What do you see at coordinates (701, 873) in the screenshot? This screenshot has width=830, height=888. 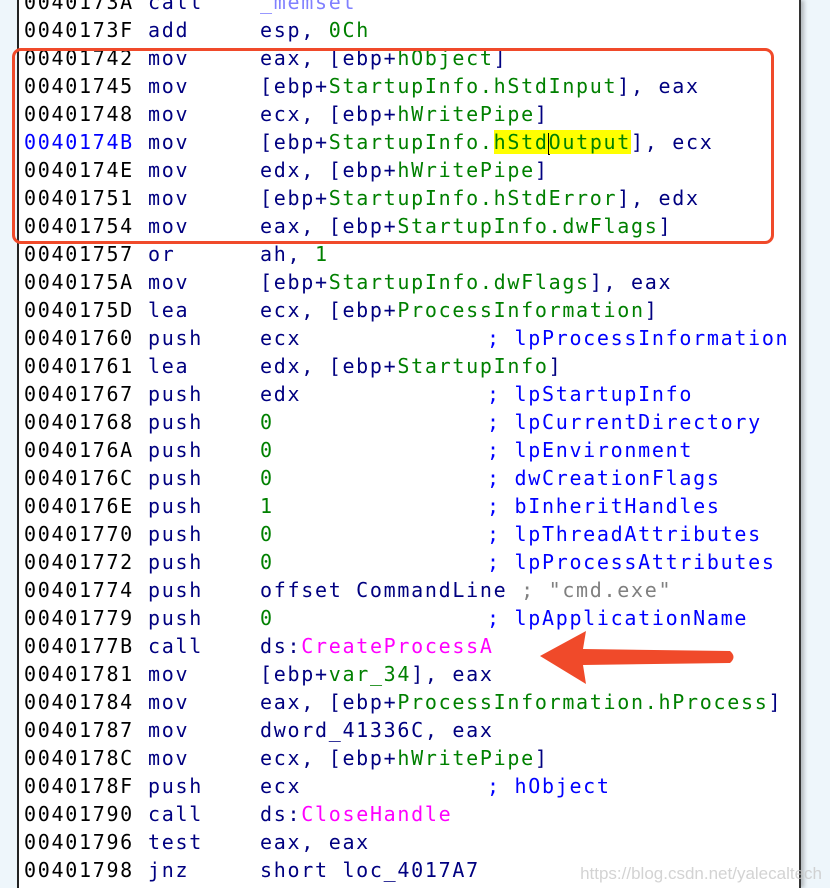 I see `watermark: https://blog.csdn.net/yalecaltech` at bounding box center [701, 873].